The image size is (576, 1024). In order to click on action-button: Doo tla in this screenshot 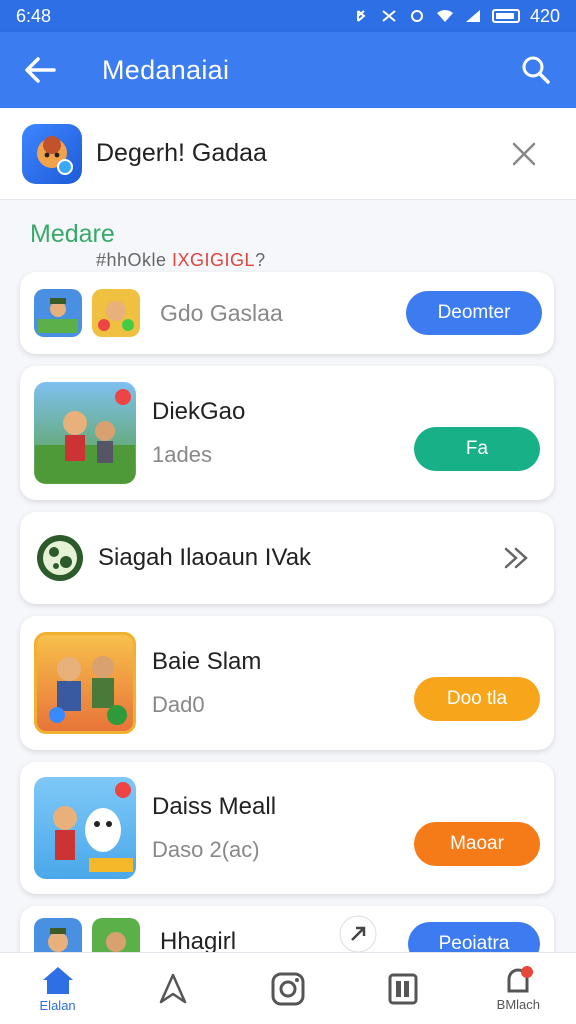, I will do `click(477, 699)`.